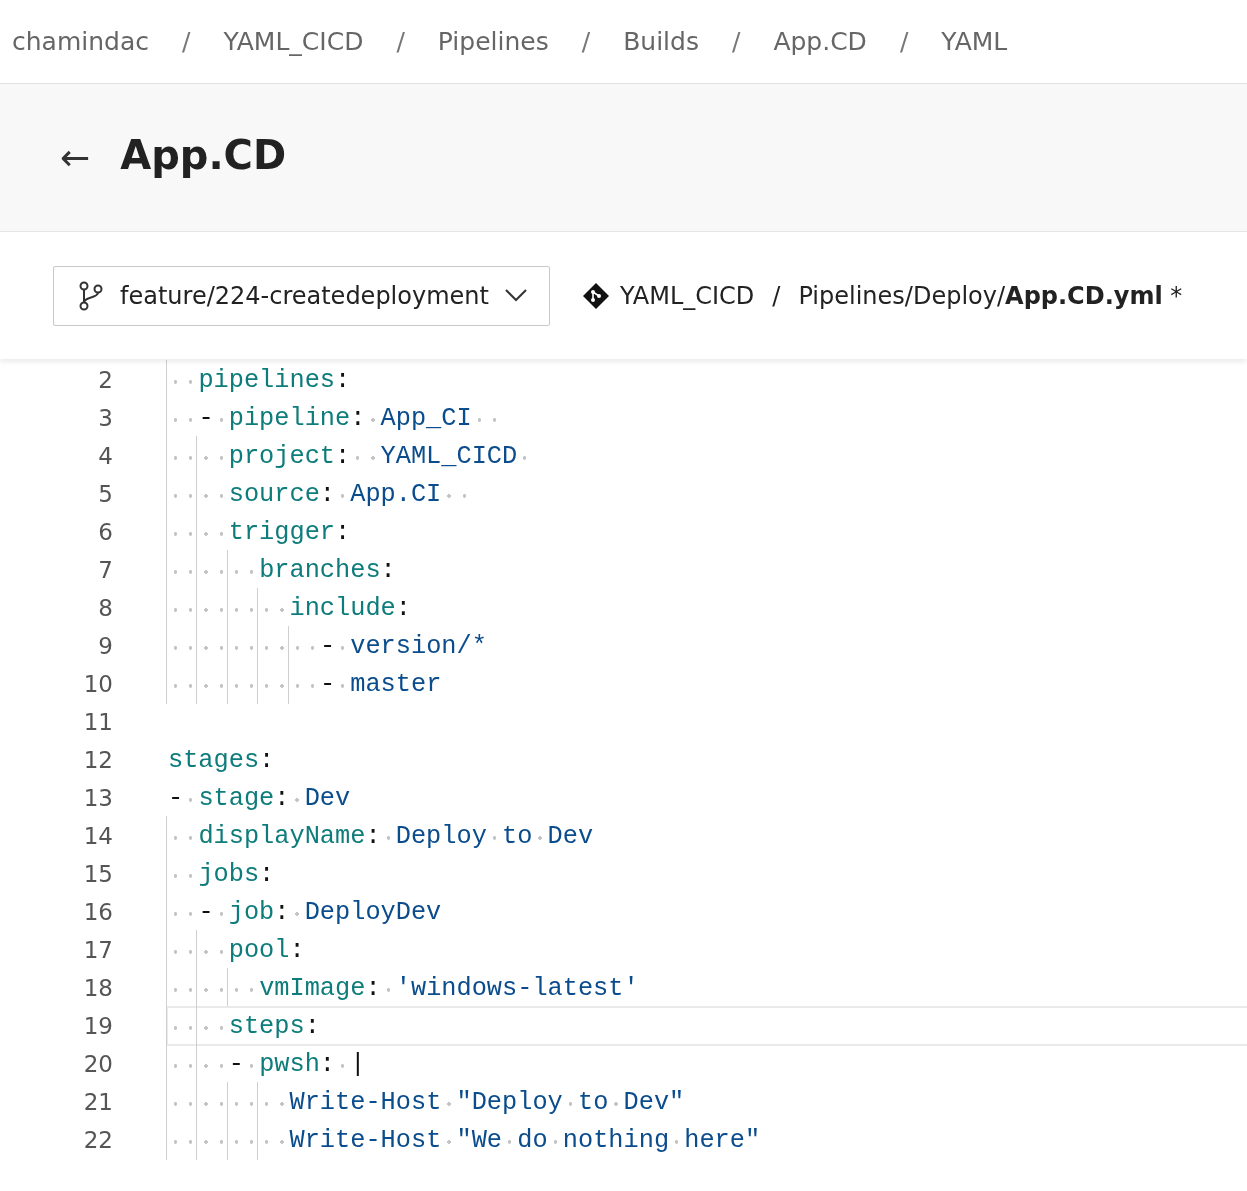 The width and height of the screenshot is (1247, 1191). What do you see at coordinates (80, 41) in the screenshot?
I see `breadcrumb-link: chamindac` at bounding box center [80, 41].